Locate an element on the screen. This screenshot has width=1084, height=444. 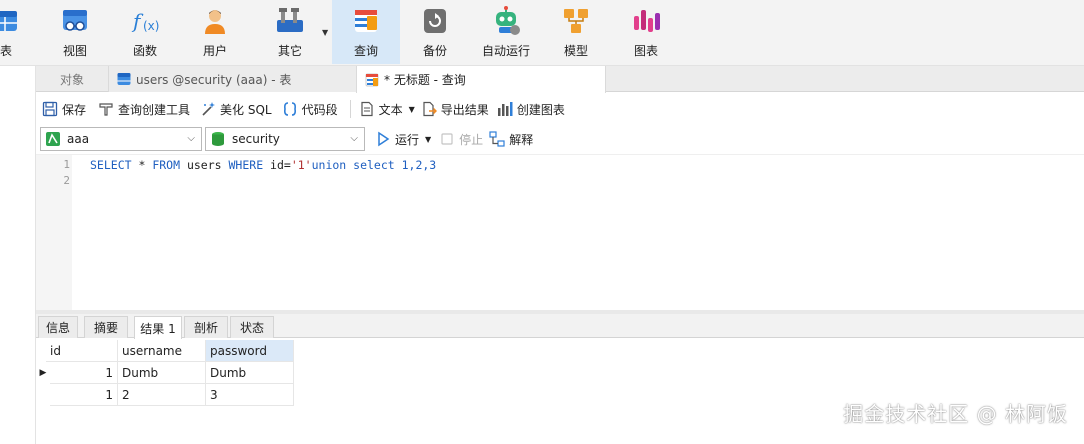
ribbon-label: 其它 is located at coordinates (289, 51).